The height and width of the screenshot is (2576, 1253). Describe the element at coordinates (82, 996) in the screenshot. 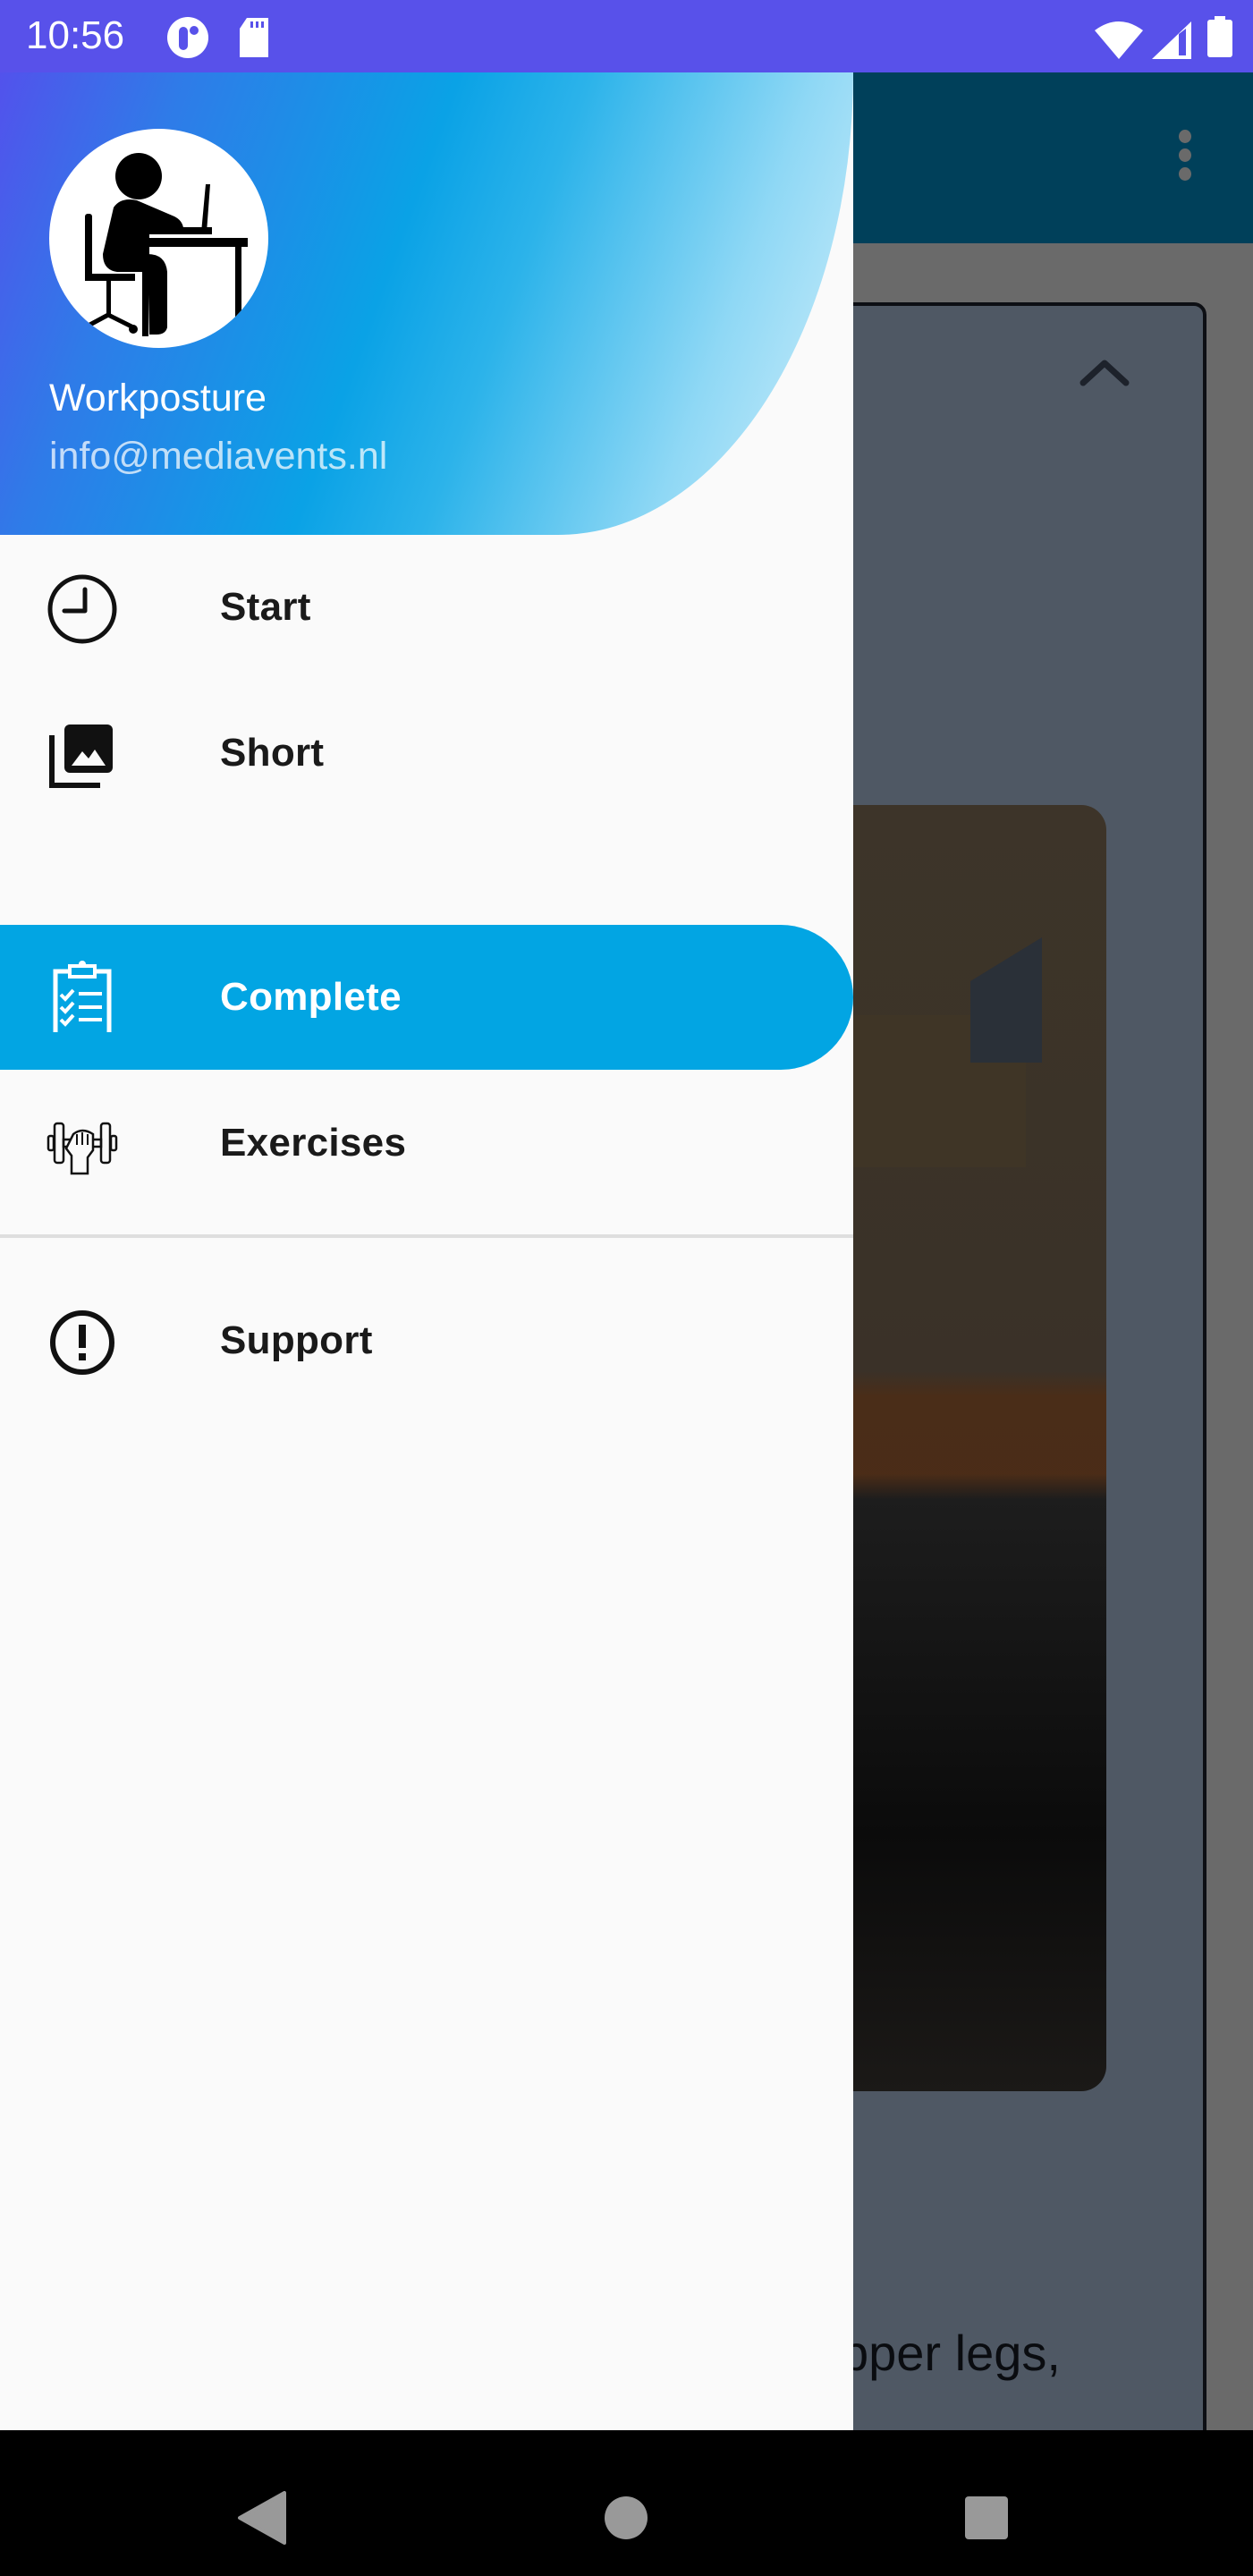

I see `clipboard-checklist-icon` at that location.